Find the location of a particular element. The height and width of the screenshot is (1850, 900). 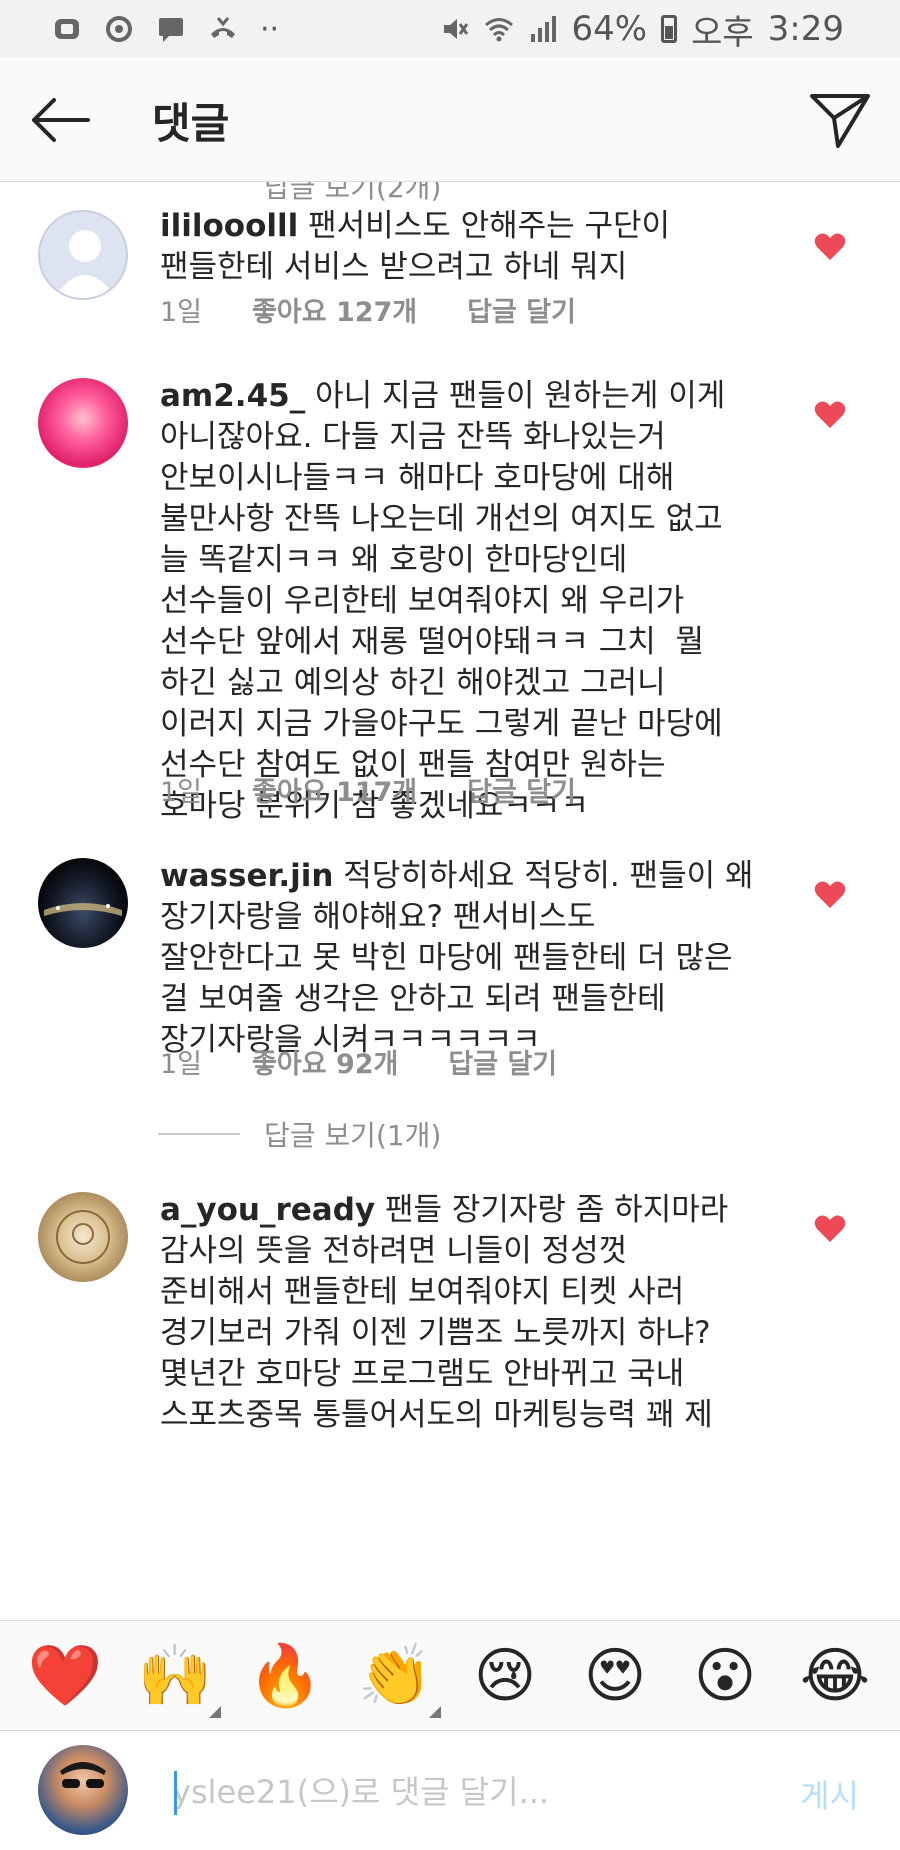

comment-likes: 좋아요 92개 is located at coordinates (325, 1061).